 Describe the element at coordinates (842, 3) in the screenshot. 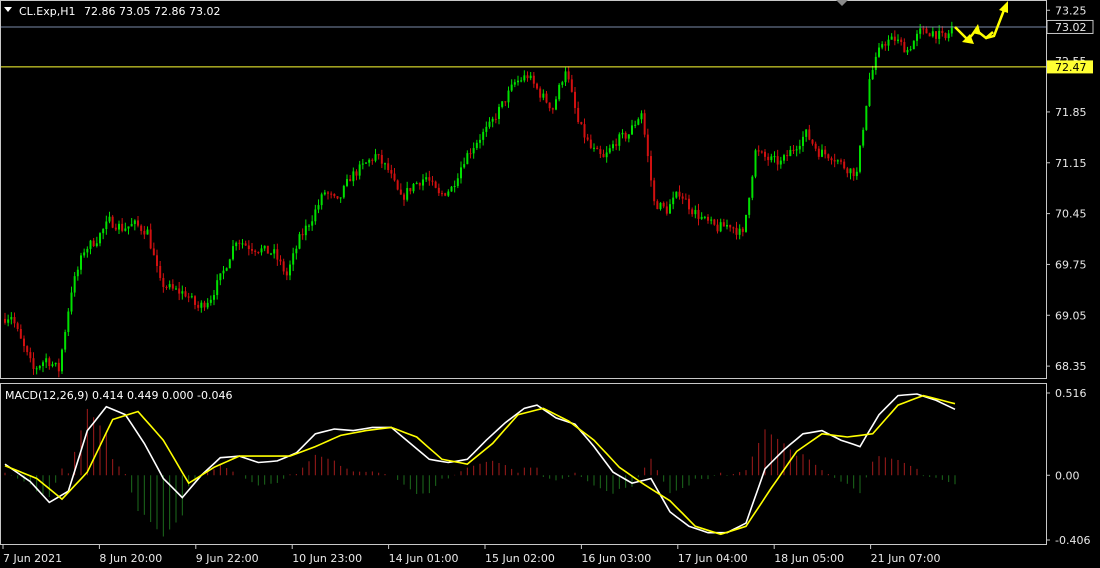

I see `chart-shift-marker-icon` at that location.